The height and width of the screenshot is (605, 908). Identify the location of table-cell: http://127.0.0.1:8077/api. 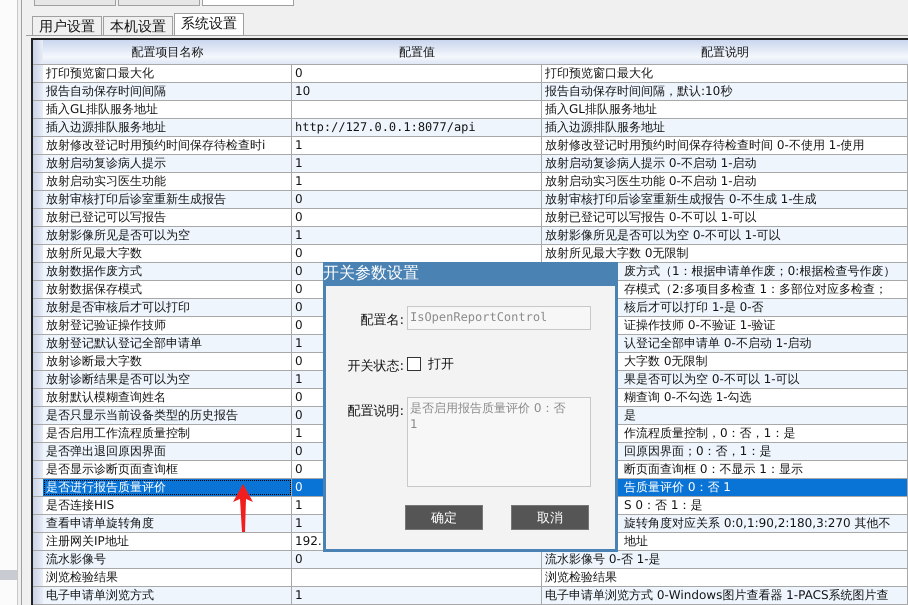
(417, 127).